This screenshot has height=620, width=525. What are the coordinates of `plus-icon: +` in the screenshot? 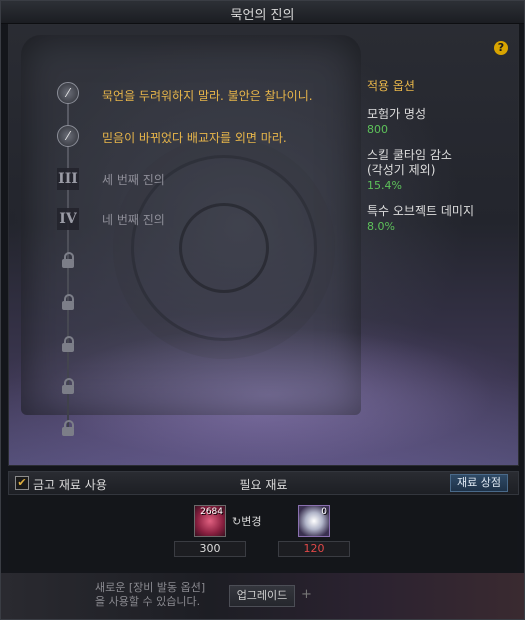 It's located at (306, 594).